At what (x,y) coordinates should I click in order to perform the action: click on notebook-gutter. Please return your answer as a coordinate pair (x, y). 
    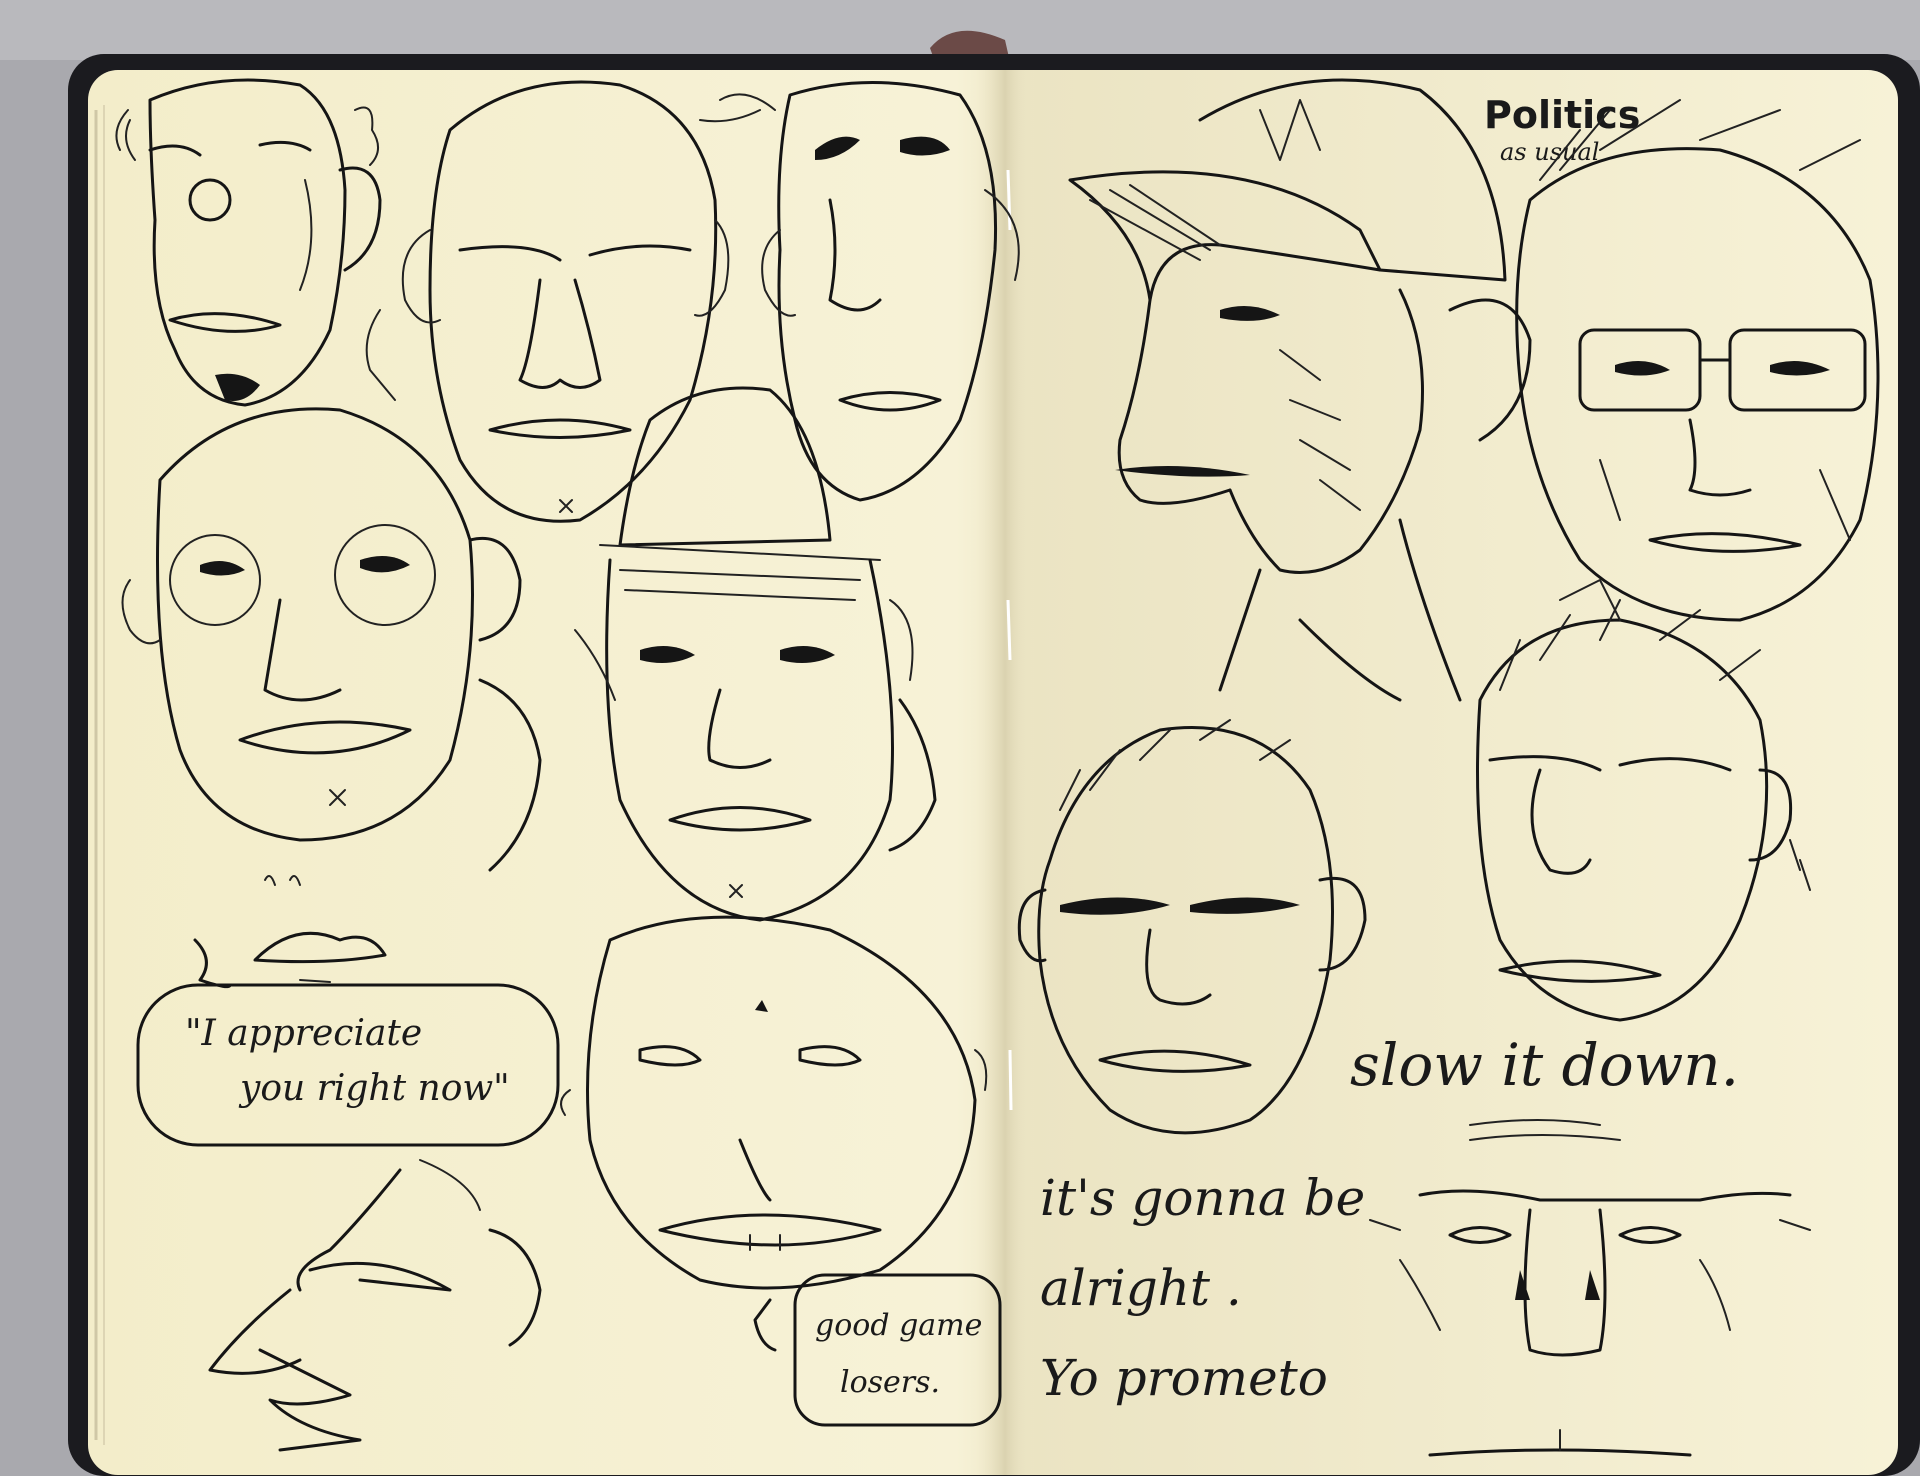
    Looking at the image, I should click on (1005, 772).